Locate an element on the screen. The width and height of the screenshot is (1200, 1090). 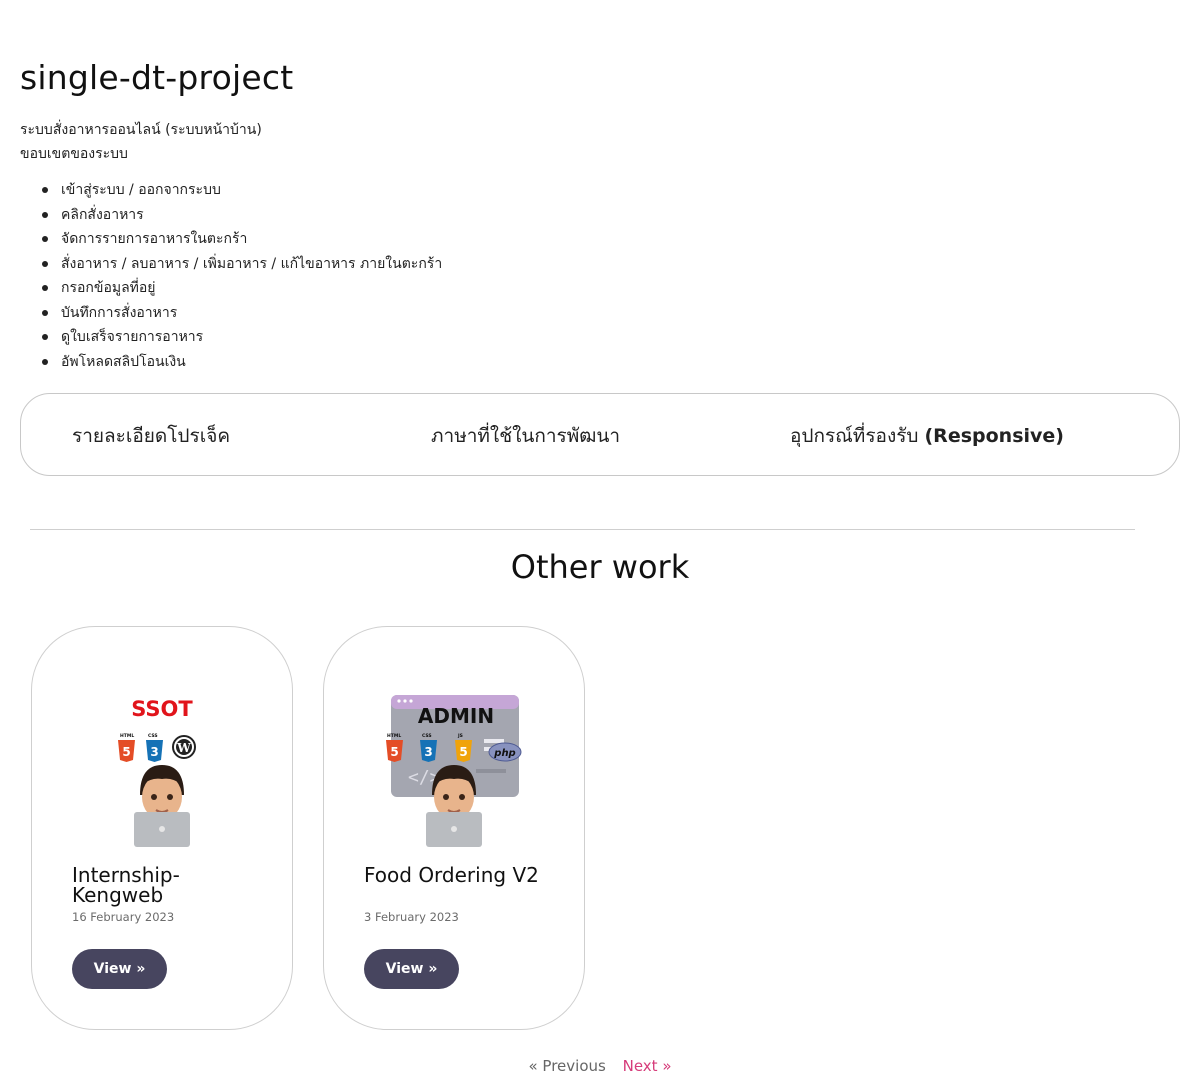
scope-item: ดูใบเสร็จรายการอาหาร is located at coordinates (242, 337).